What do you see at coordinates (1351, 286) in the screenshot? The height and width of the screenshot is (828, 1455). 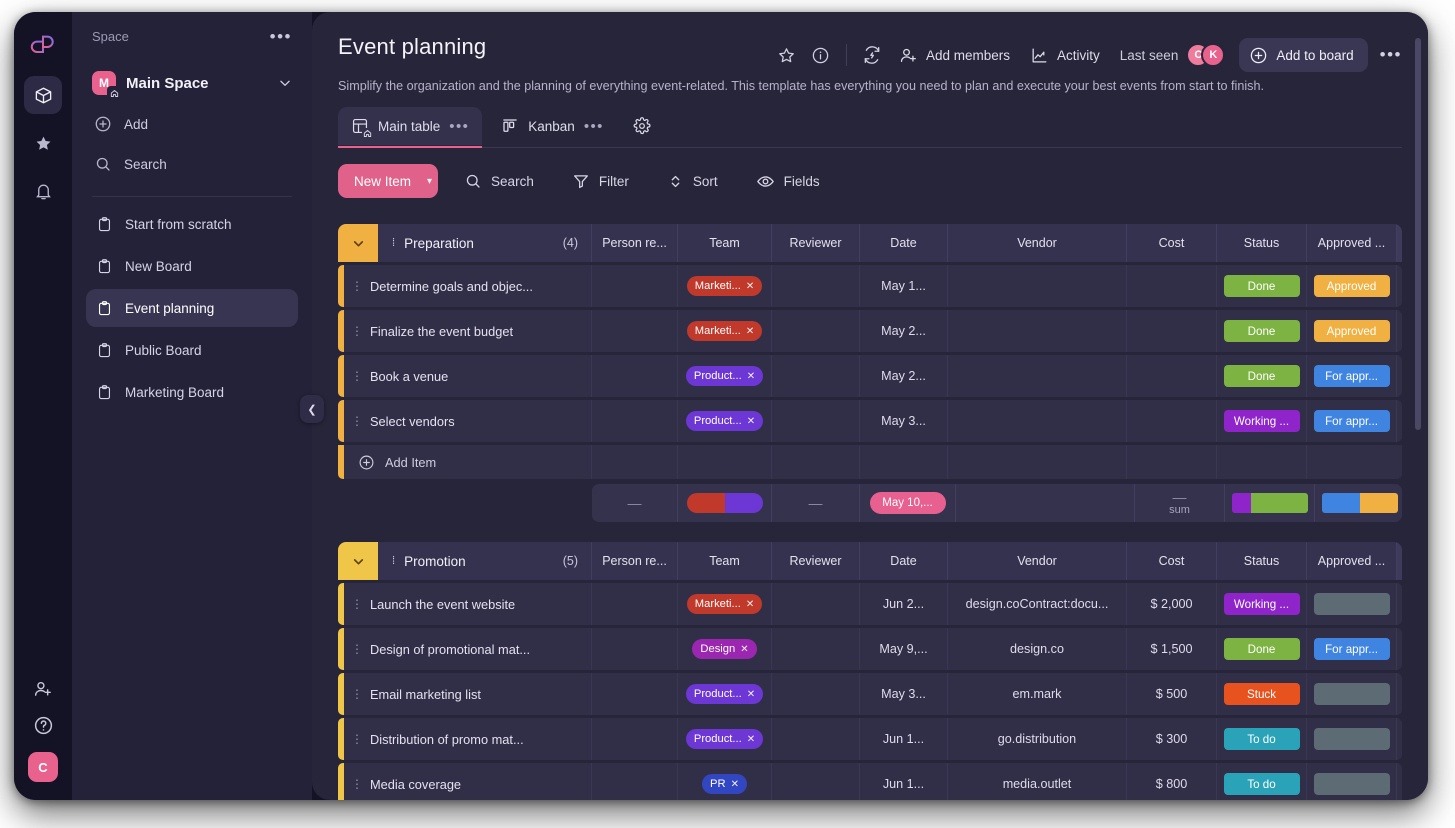 I see `approved-badge: Approved` at bounding box center [1351, 286].